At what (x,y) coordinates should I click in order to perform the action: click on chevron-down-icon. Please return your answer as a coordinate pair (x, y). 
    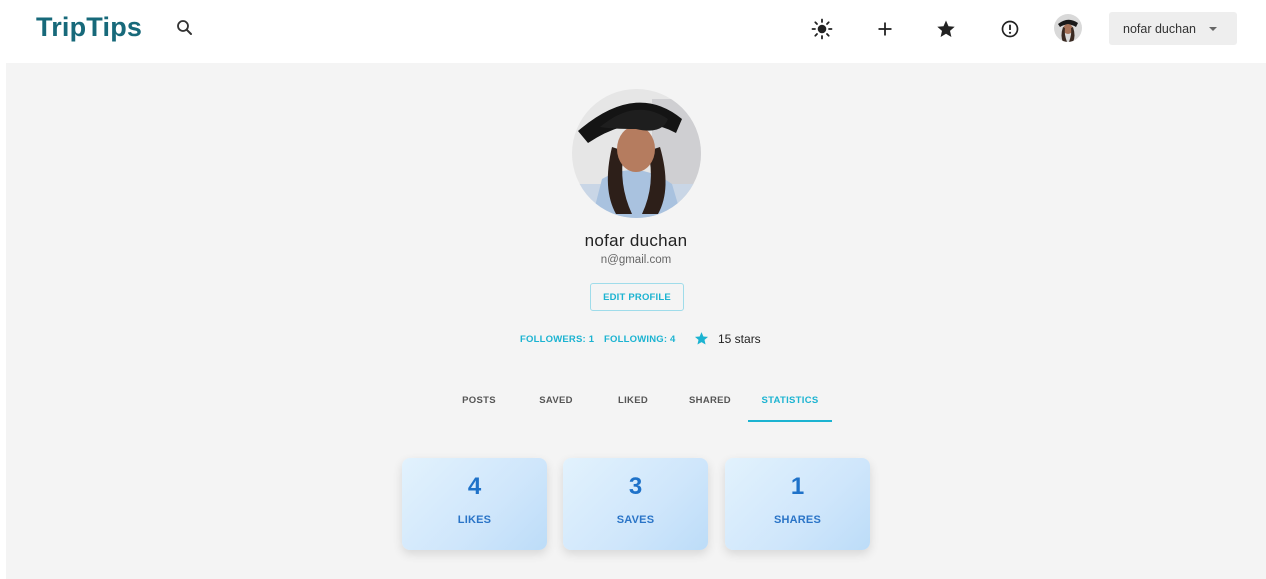
    Looking at the image, I should click on (1212, 28).